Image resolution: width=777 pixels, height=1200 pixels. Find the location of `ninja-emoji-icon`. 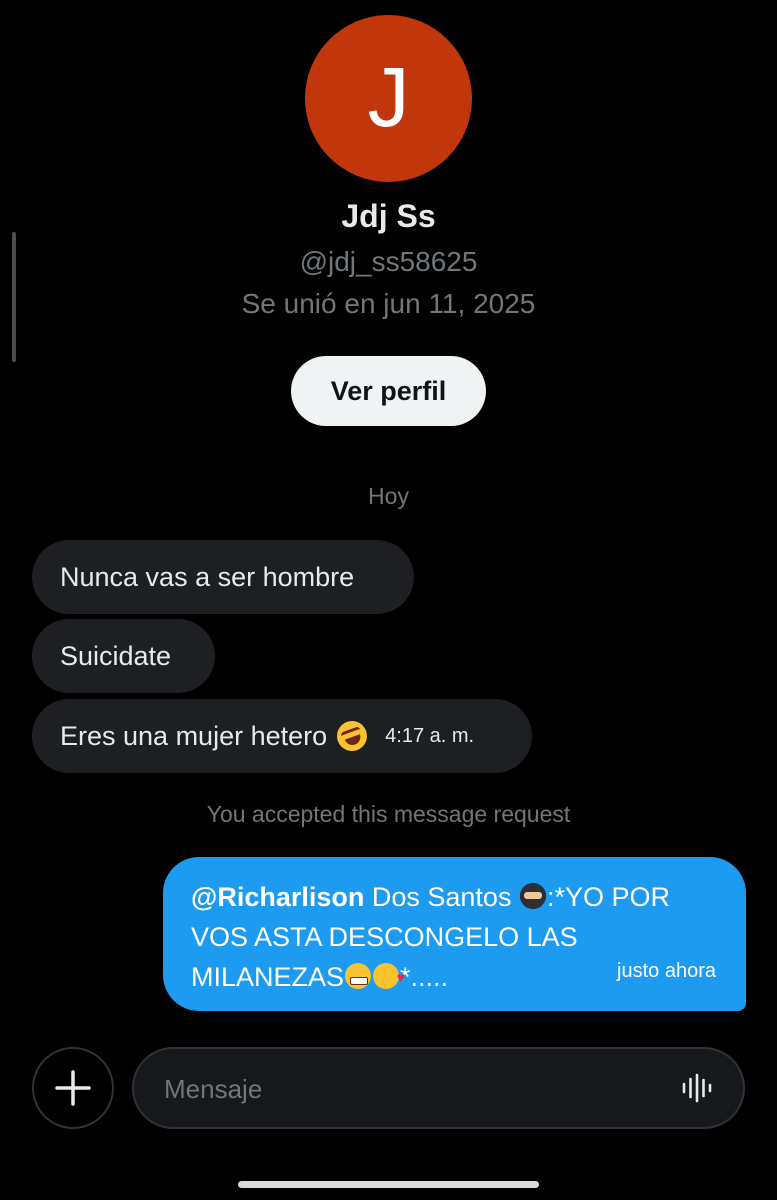

ninja-emoji-icon is located at coordinates (532, 896).